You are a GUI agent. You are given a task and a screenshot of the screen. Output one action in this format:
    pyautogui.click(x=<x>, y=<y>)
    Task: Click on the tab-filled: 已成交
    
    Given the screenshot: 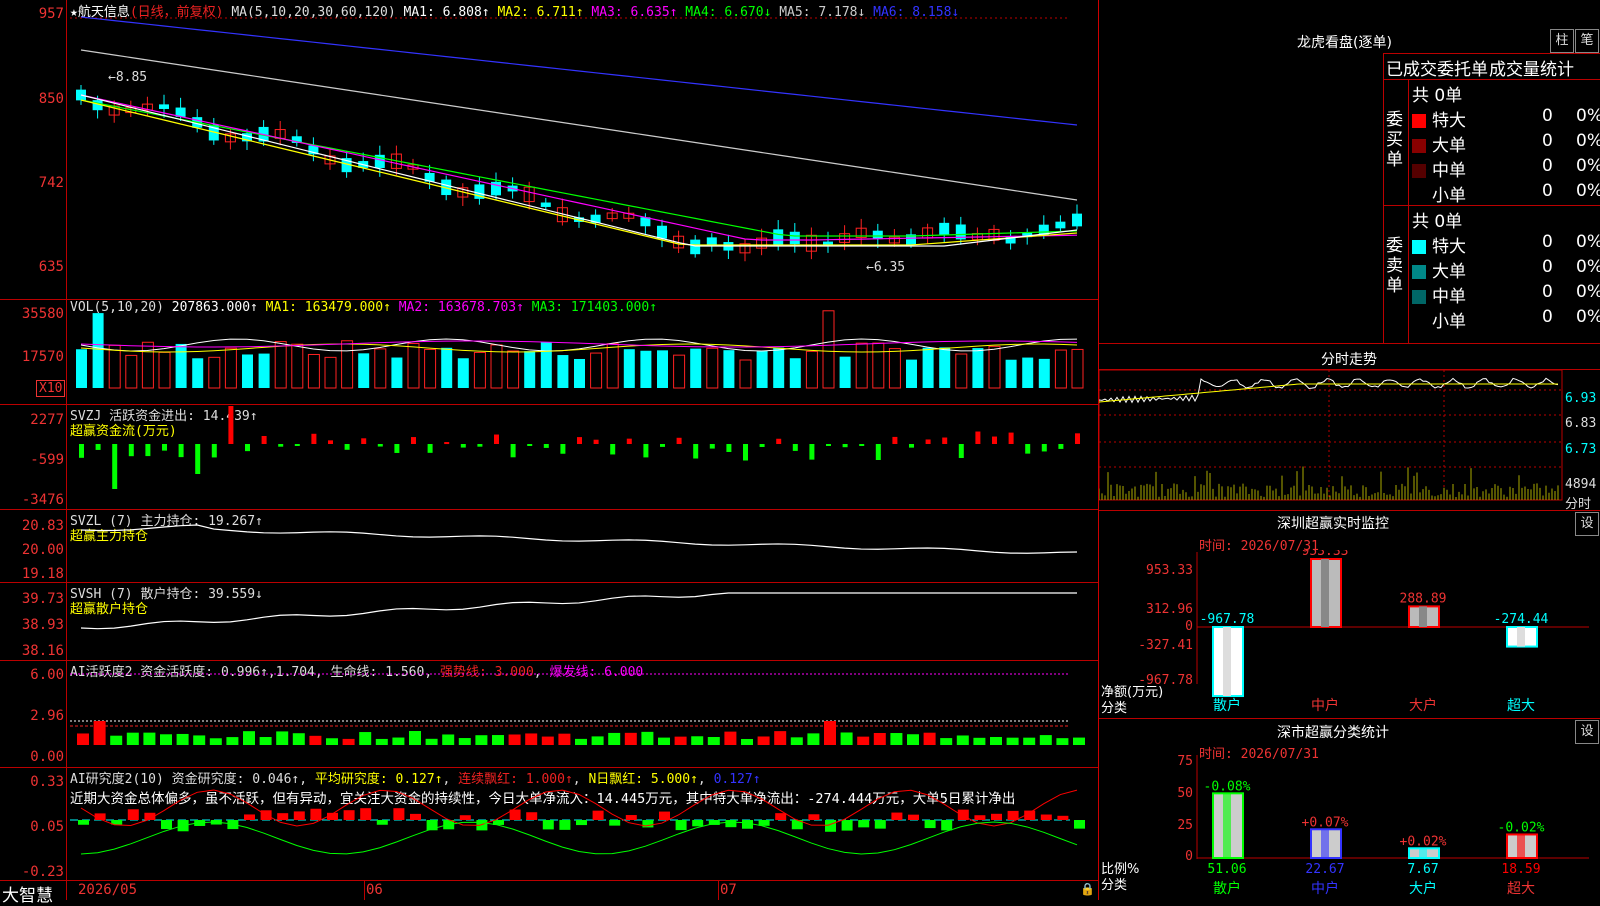 What is the action you would take?
    pyautogui.click(x=1411, y=67)
    